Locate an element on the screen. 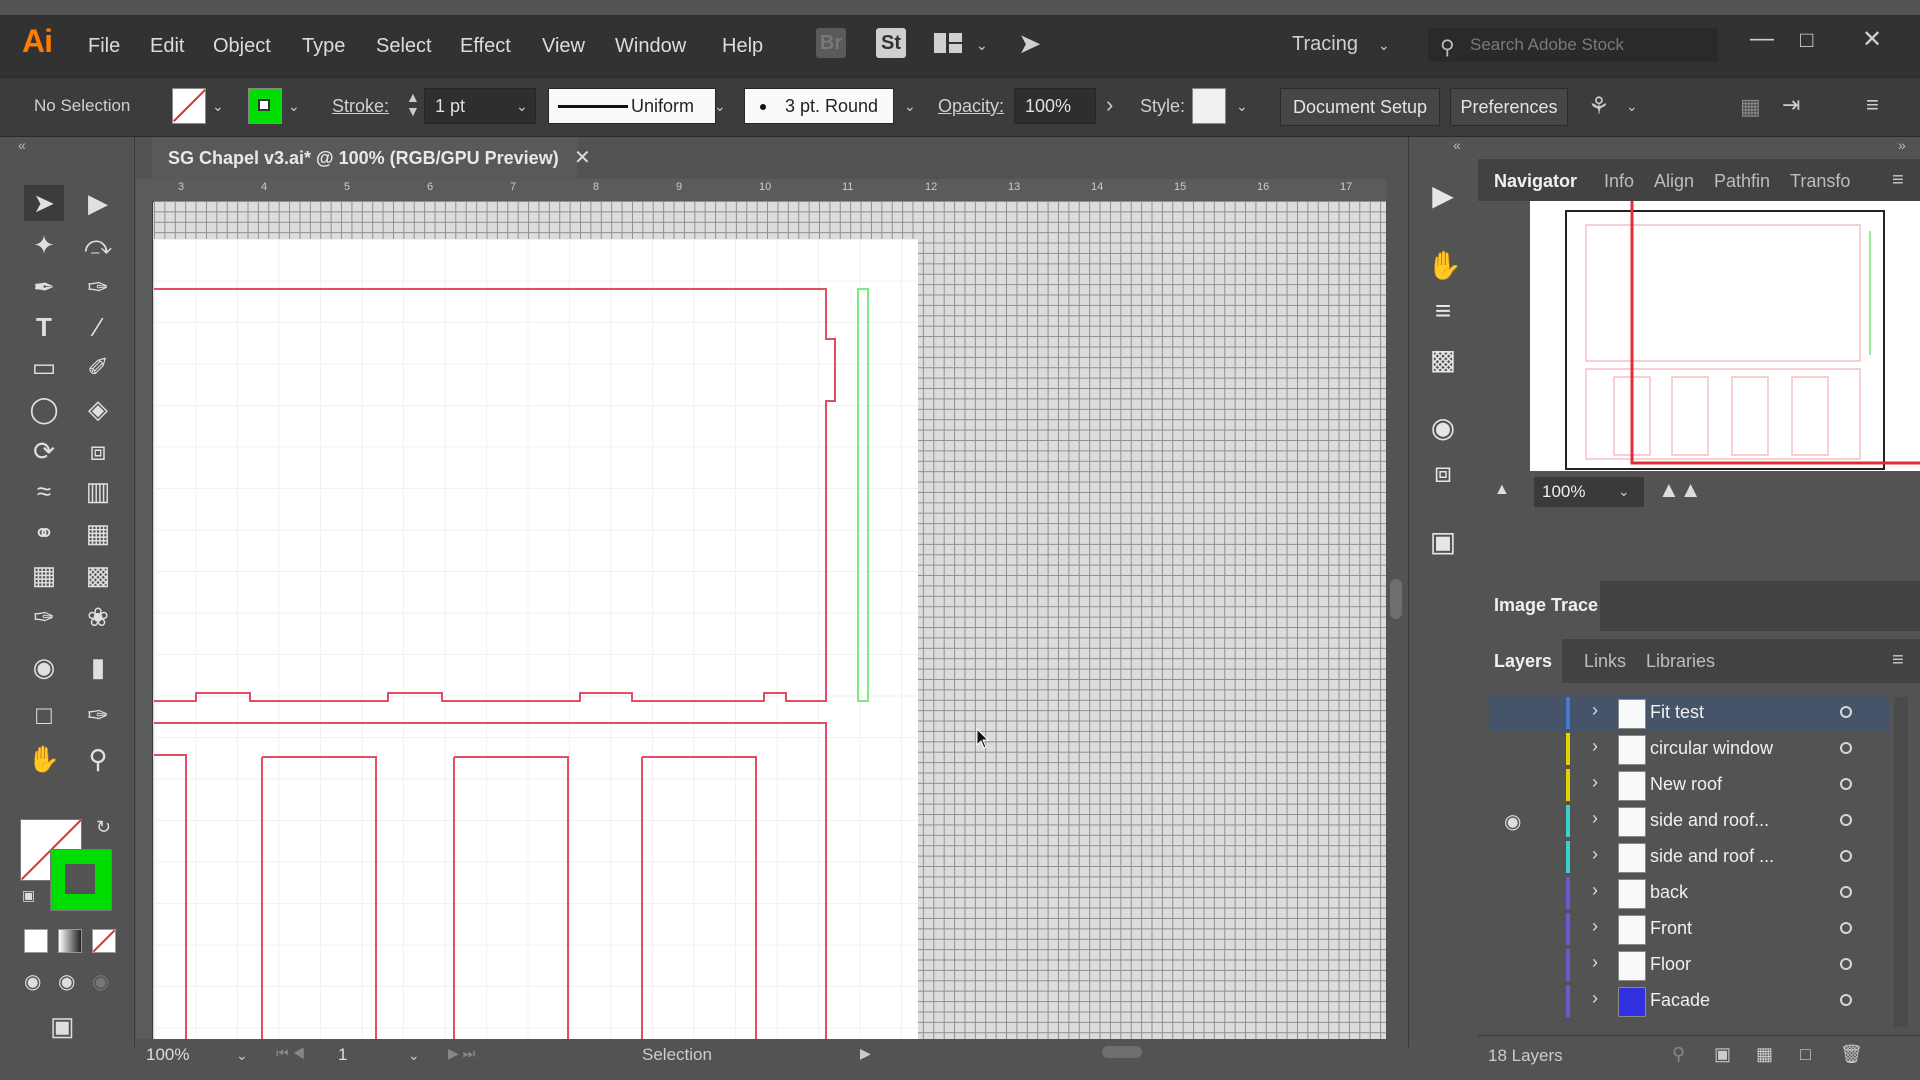 This screenshot has width=1920, height=1080. brush-definition: 3 pt. Round is located at coordinates (819, 106).